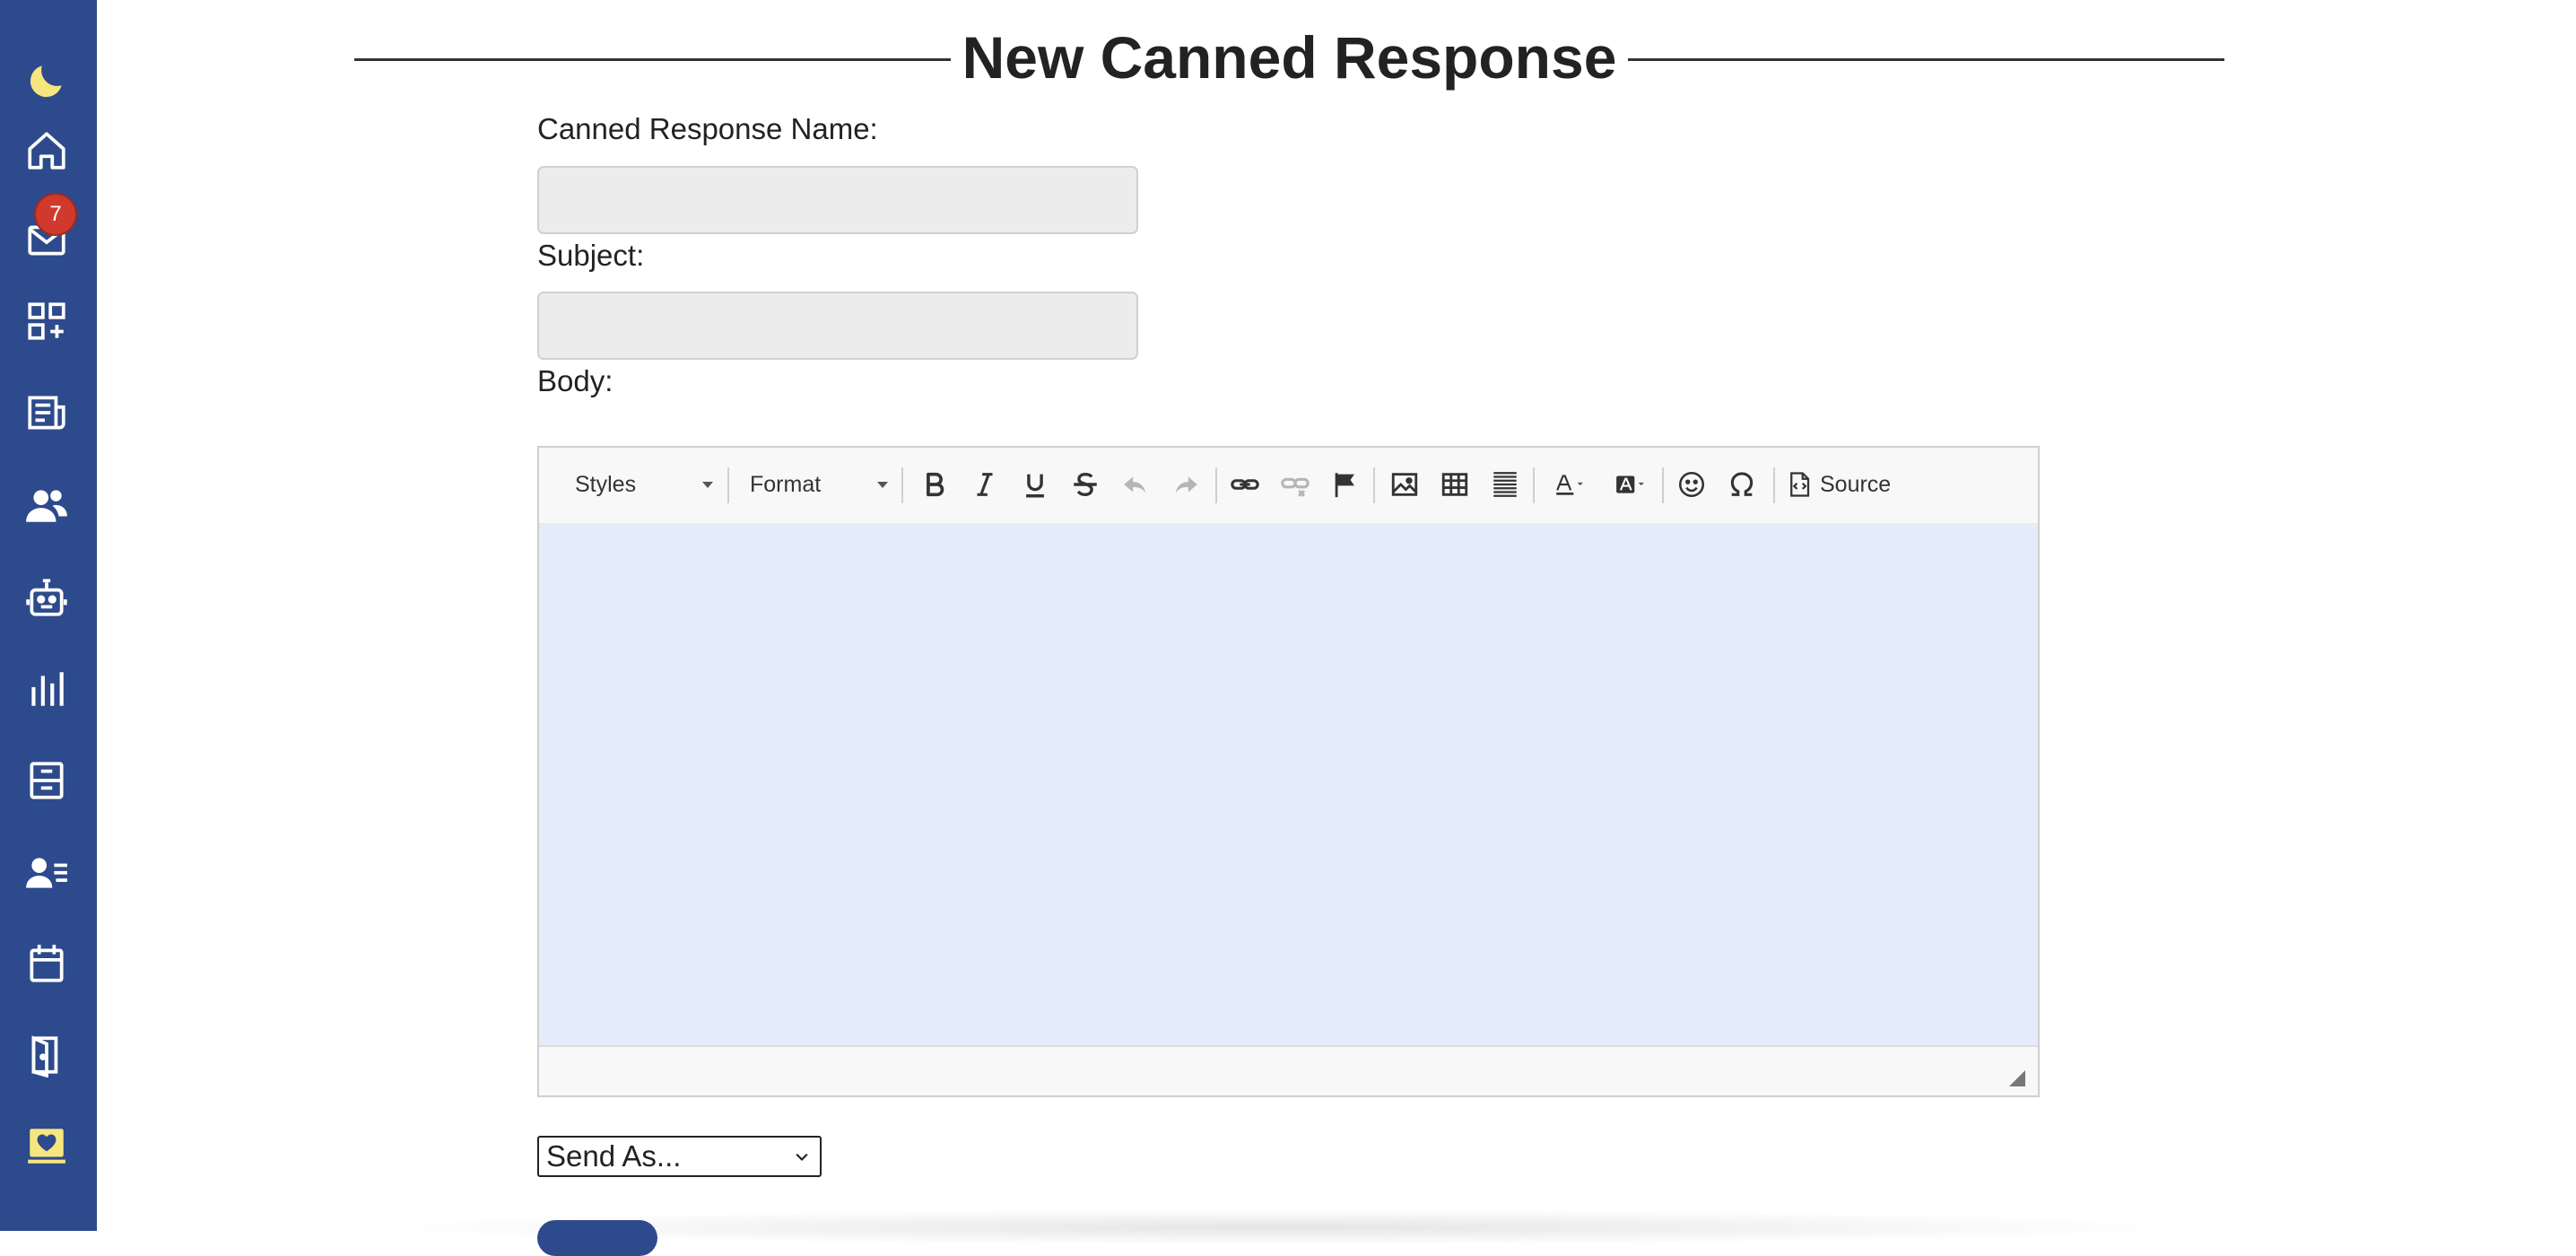  I want to click on image-icon, so click(1404, 484).